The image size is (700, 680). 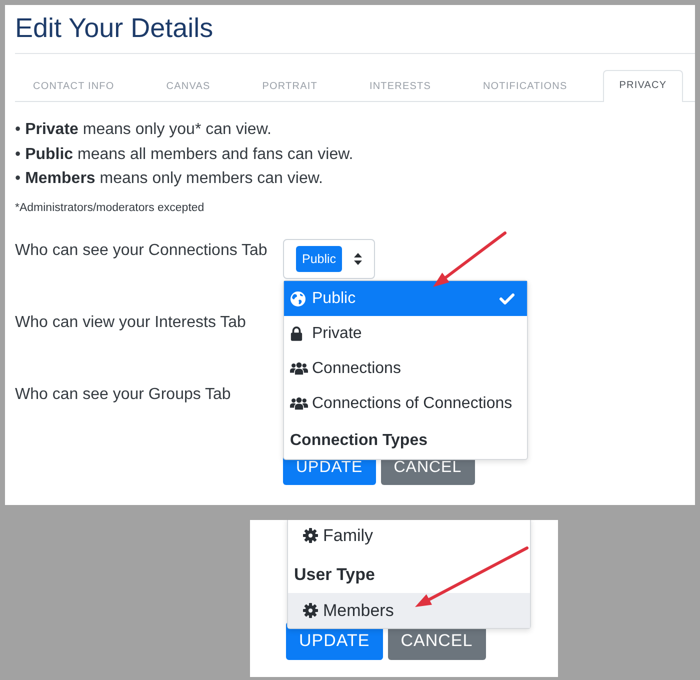 I want to click on dropdown-option: Connections, so click(x=405, y=368).